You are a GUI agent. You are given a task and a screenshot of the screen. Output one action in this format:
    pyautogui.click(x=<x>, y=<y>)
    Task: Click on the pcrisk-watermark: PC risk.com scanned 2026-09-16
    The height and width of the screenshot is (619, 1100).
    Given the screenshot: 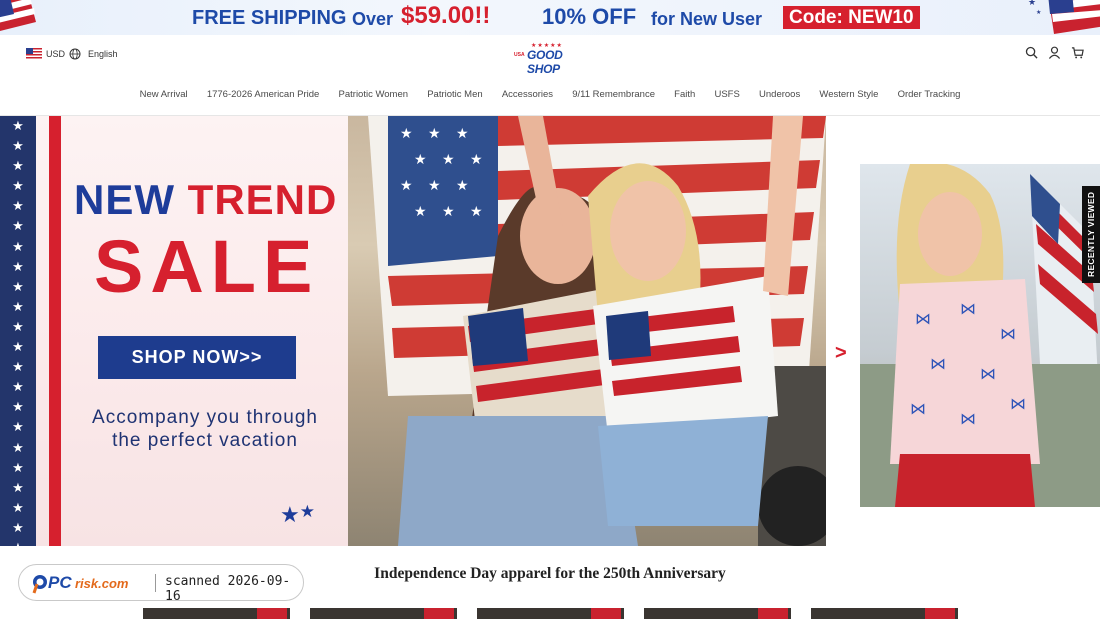 What is the action you would take?
    pyautogui.click(x=161, y=584)
    